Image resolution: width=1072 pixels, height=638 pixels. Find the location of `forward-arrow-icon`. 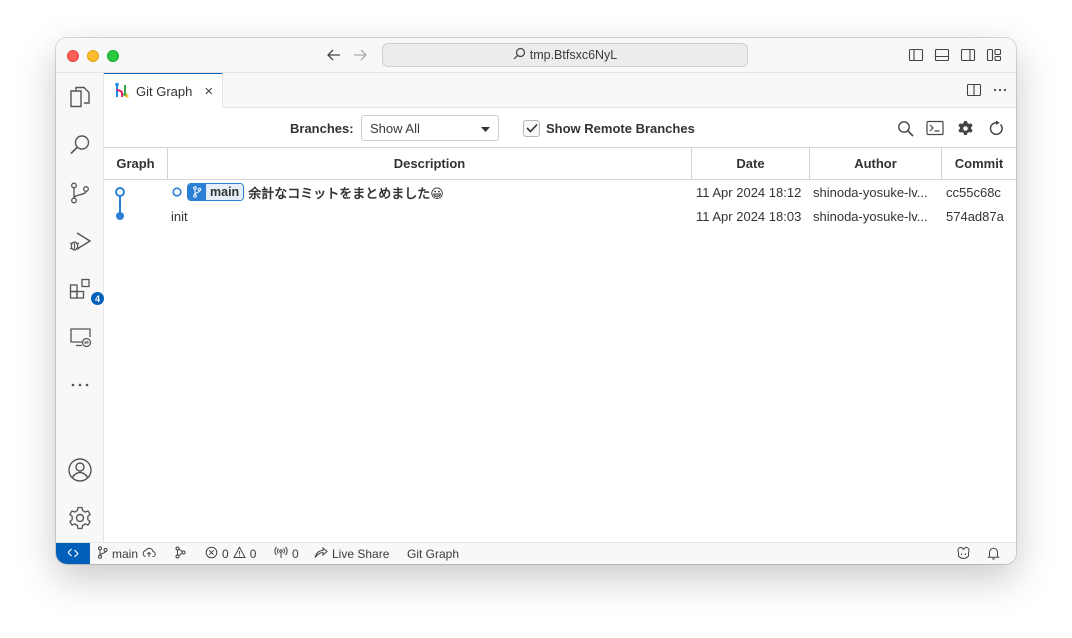

forward-arrow-icon is located at coordinates (360, 55).